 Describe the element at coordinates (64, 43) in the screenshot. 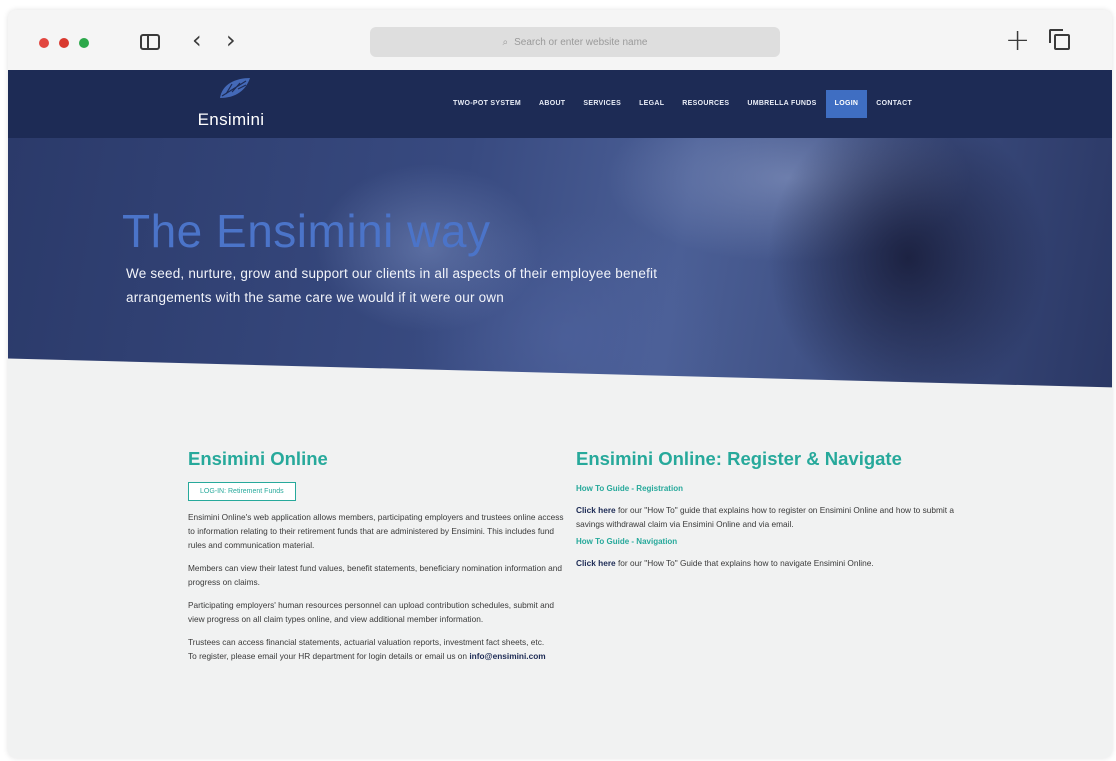

I see `minimize-window-button` at that location.